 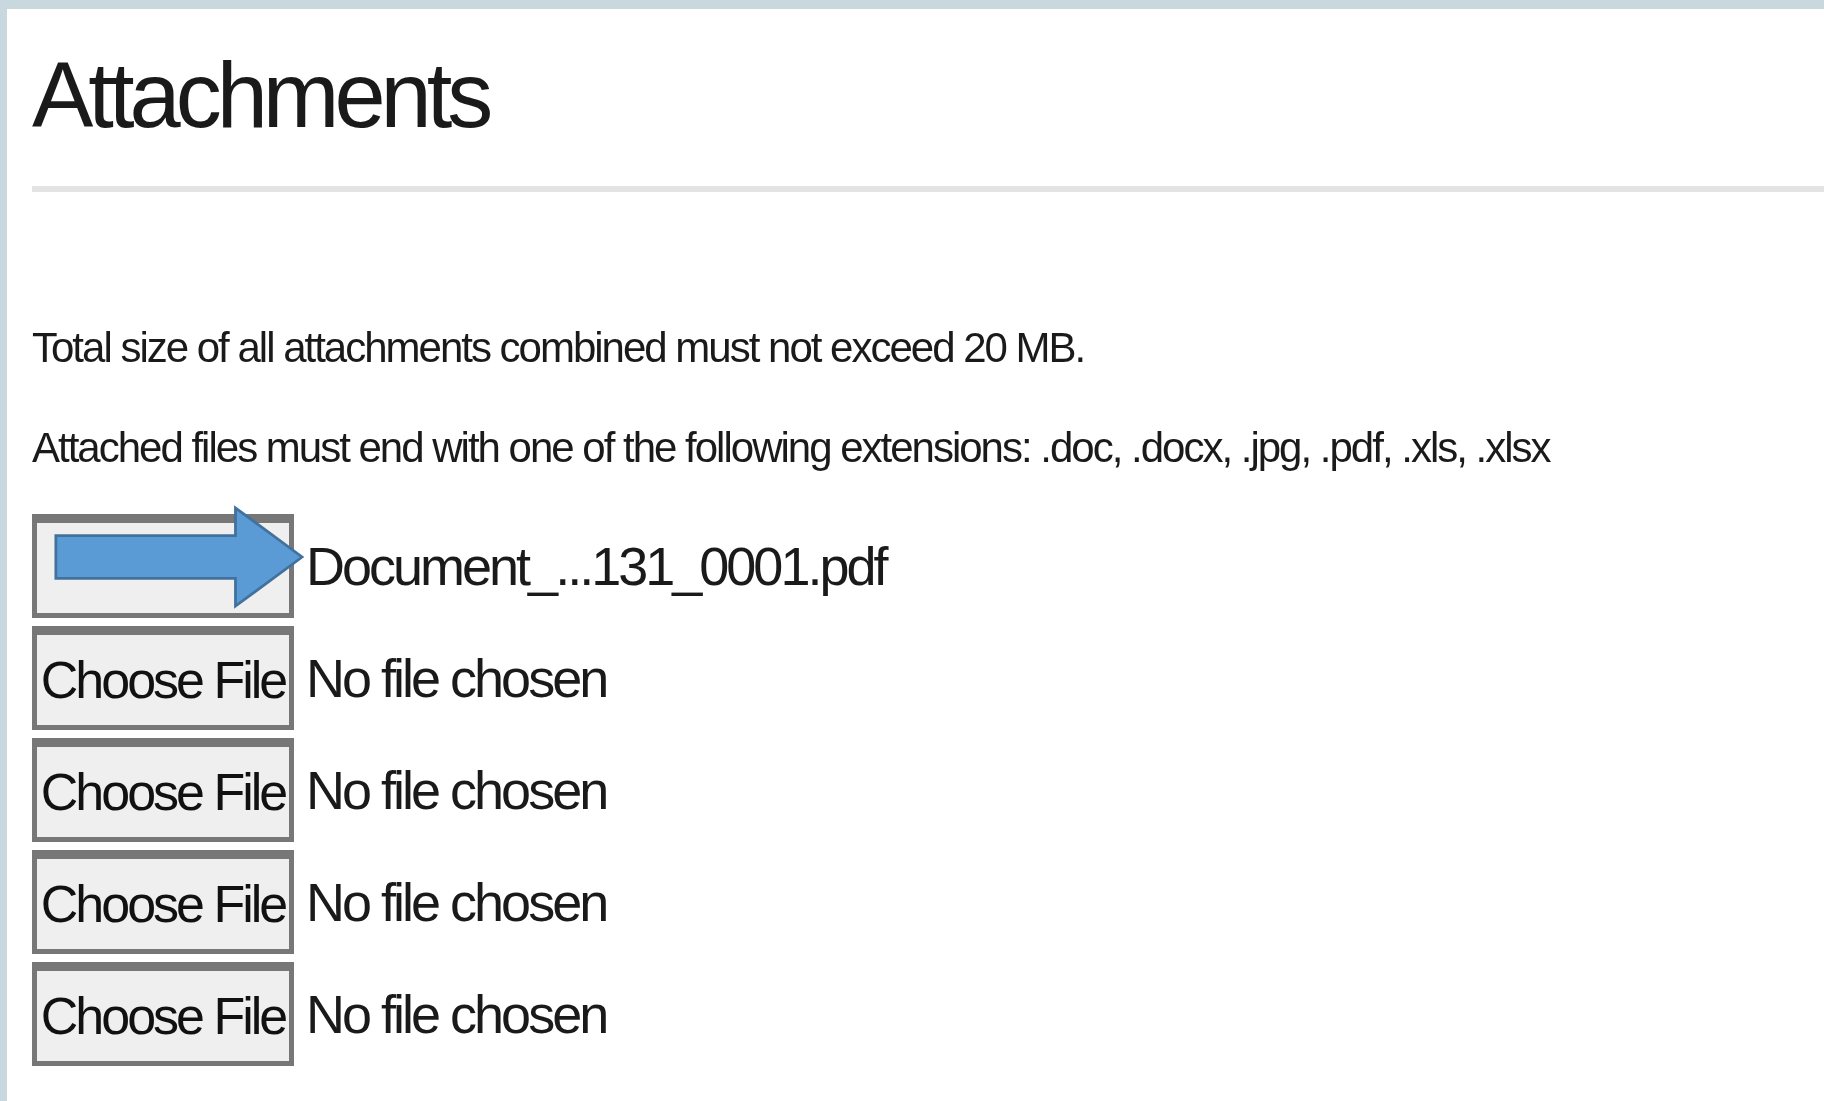 What do you see at coordinates (559, 348) in the screenshot?
I see `note-text: Total size of all attachments combined must not exceed 20 MB.` at bounding box center [559, 348].